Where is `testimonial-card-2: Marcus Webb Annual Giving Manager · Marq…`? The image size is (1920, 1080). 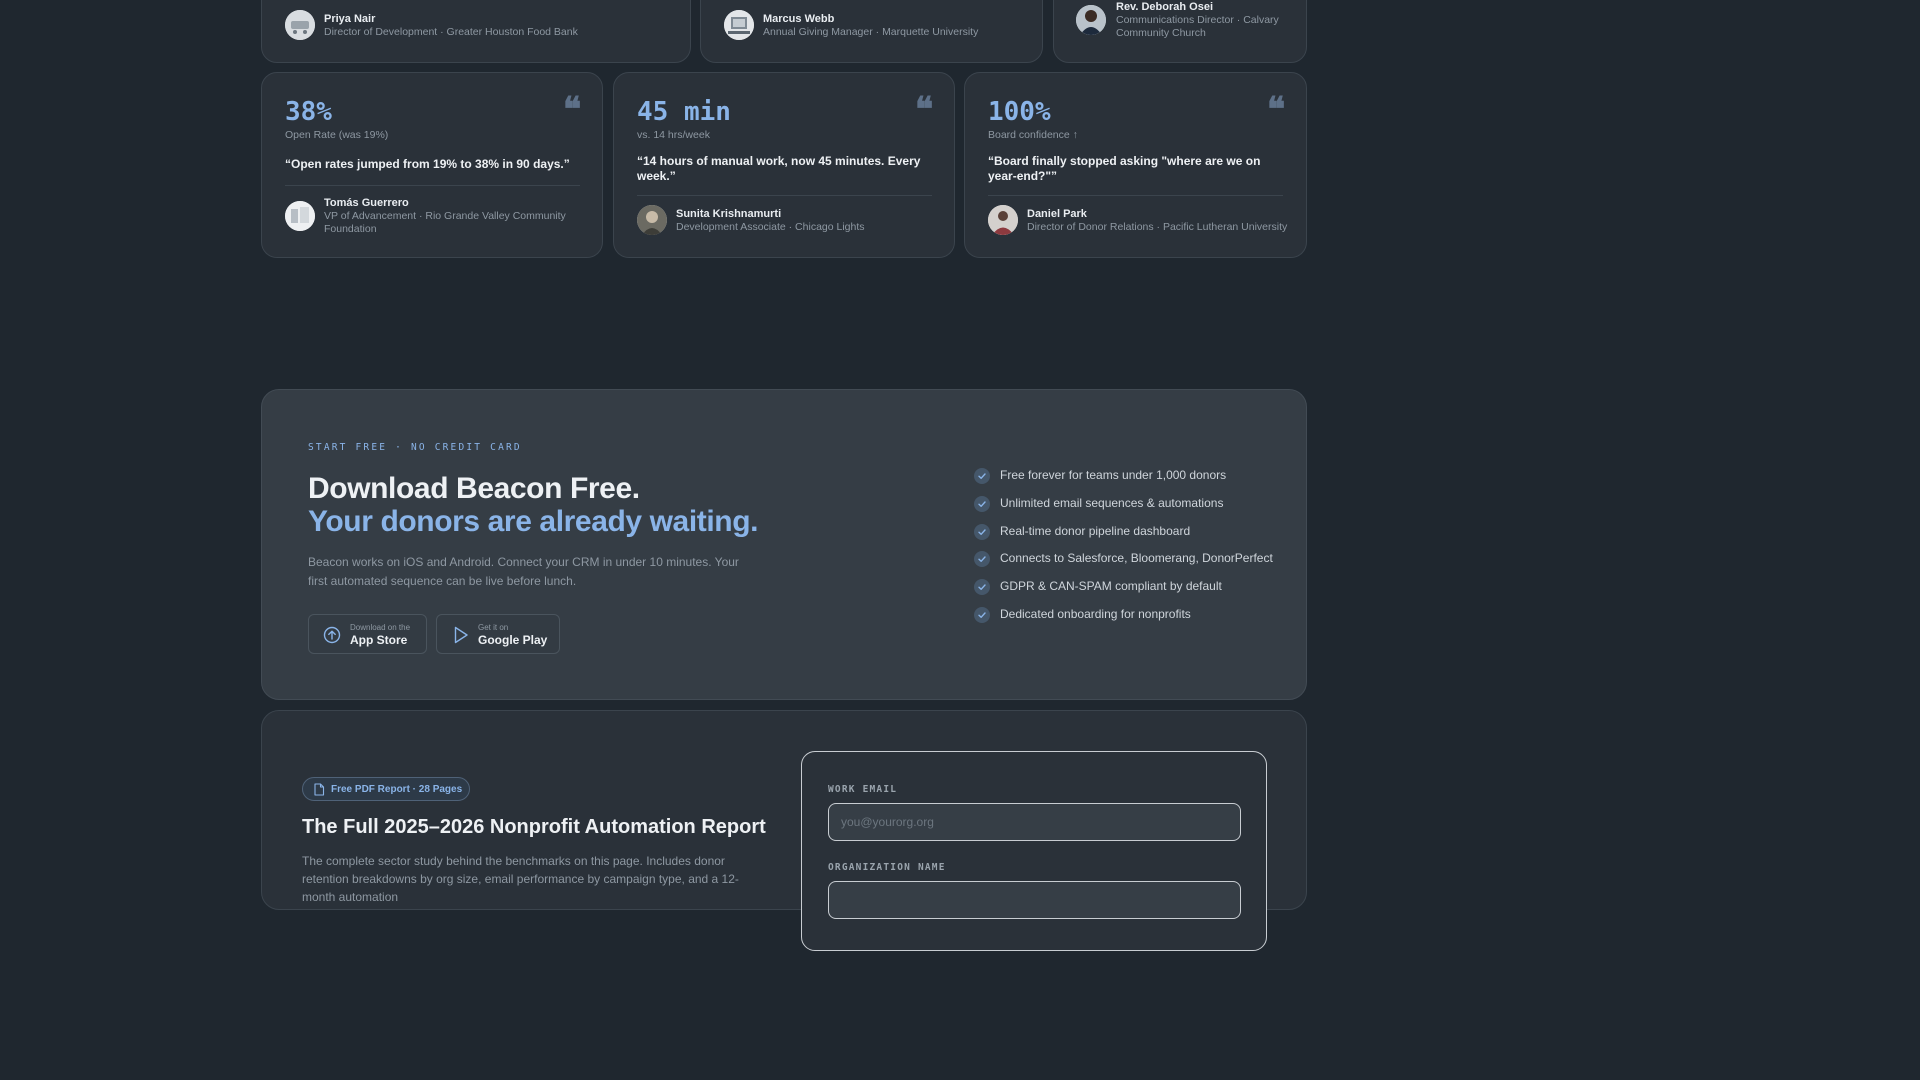
testimonial-card-2: Marcus Webb Annual Giving Manager · Marq… is located at coordinates (871, 31).